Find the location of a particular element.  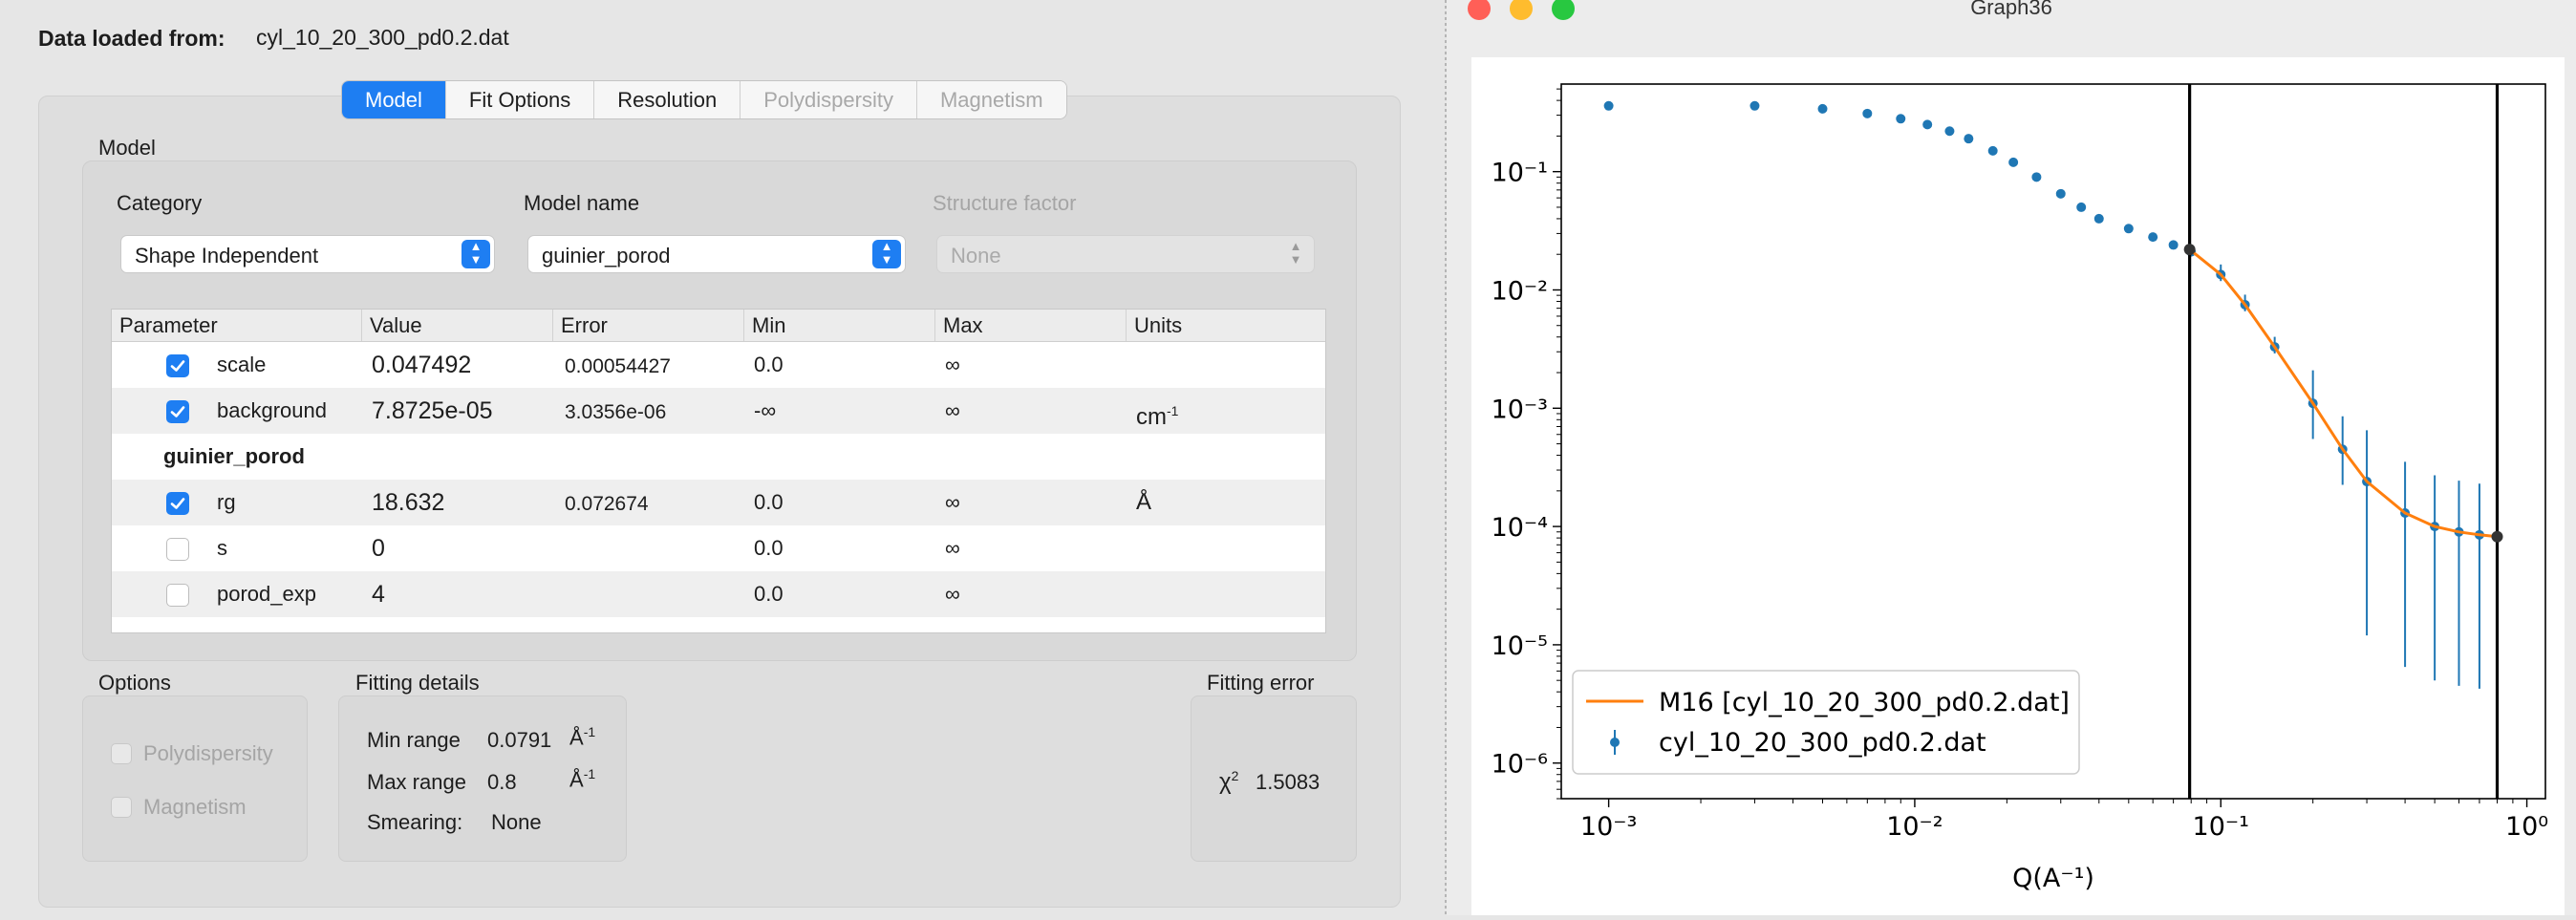

window-title: Graph36 is located at coordinates (2011, 9).